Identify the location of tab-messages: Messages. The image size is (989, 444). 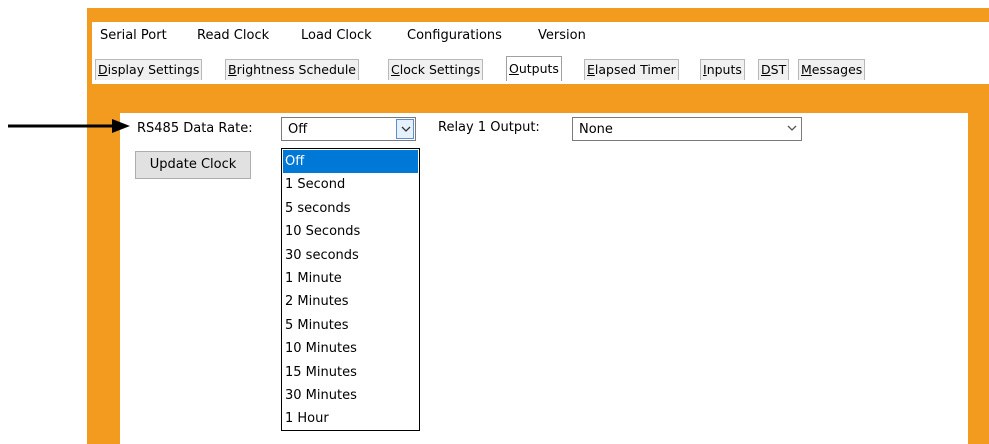
(832, 69).